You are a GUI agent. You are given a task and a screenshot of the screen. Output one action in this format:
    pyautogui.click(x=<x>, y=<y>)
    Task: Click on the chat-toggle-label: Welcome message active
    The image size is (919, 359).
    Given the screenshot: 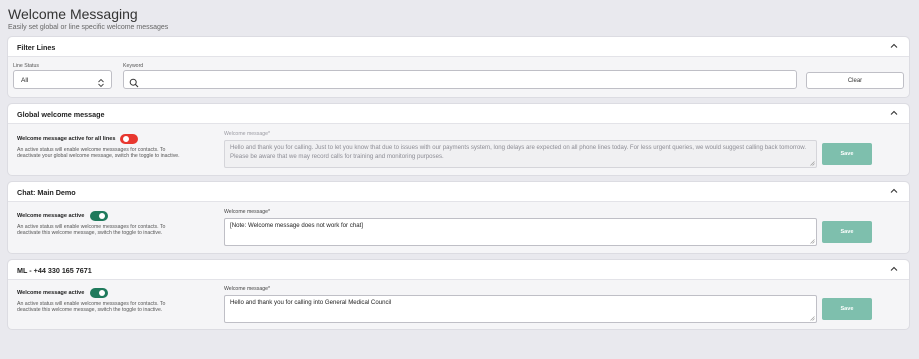 What is the action you would take?
    pyautogui.click(x=51, y=216)
    